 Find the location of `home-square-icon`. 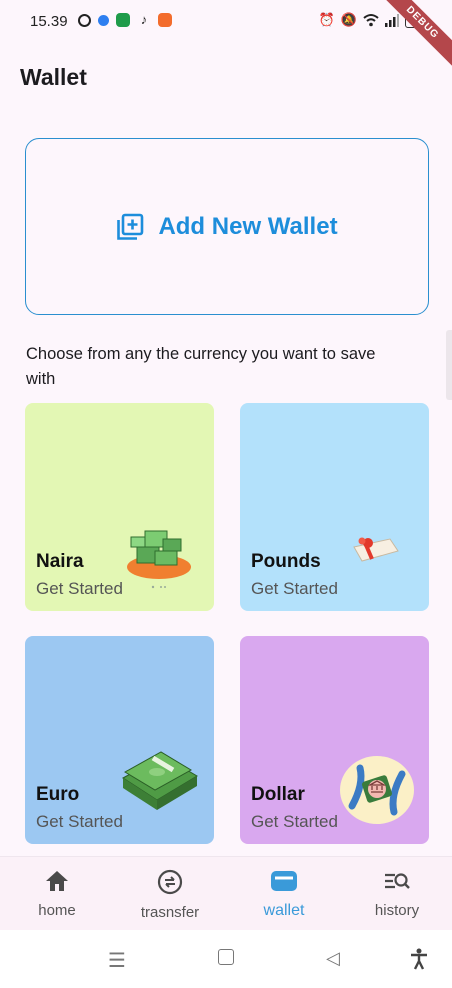

home-square-icon is located at coordinates (226, 957).